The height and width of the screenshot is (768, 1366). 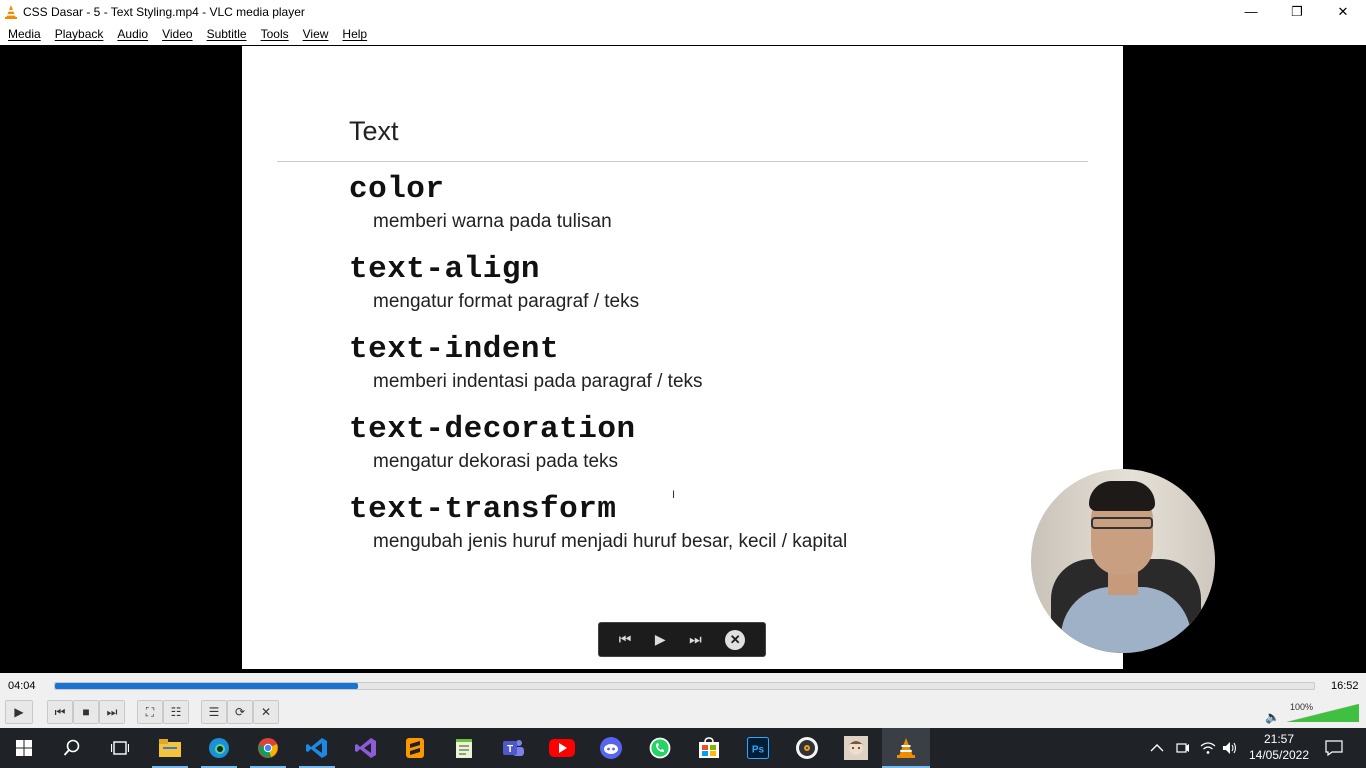 I want to click on meet-now-icon, so click(x=1183, y=748).